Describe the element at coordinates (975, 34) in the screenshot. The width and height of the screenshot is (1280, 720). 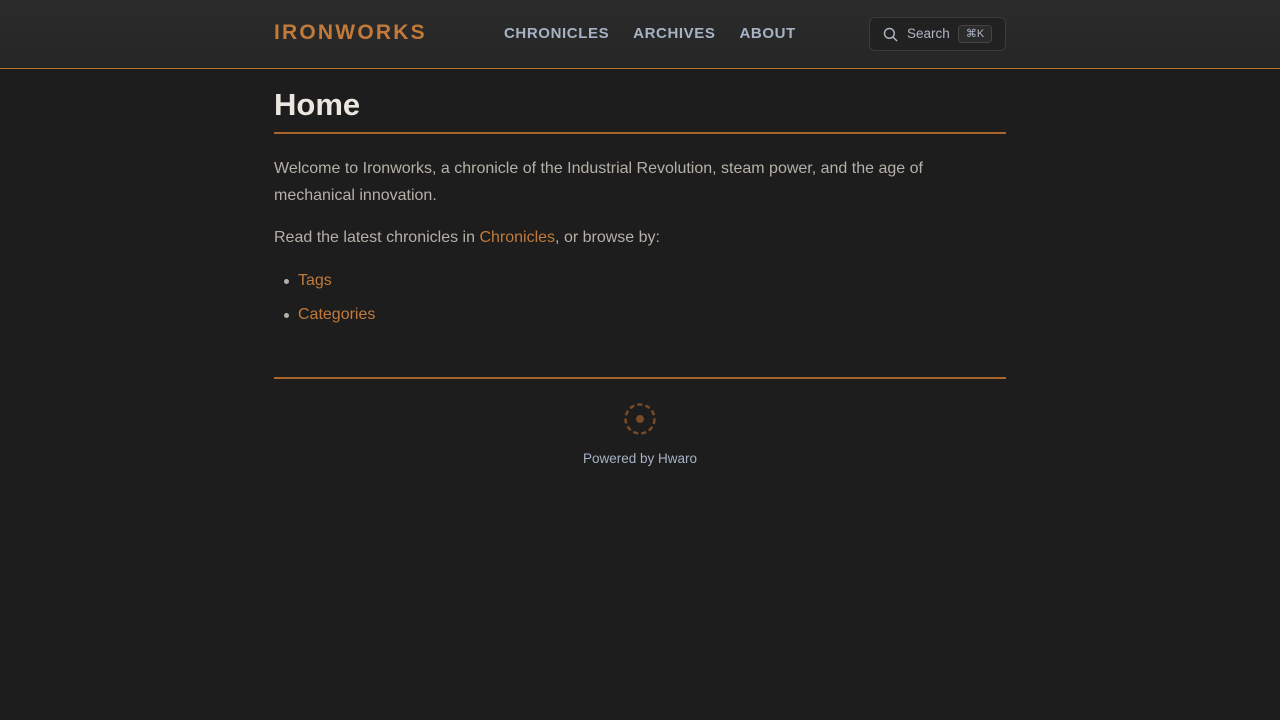
I see `search-shortcut-badge: ⌘K` at that location.